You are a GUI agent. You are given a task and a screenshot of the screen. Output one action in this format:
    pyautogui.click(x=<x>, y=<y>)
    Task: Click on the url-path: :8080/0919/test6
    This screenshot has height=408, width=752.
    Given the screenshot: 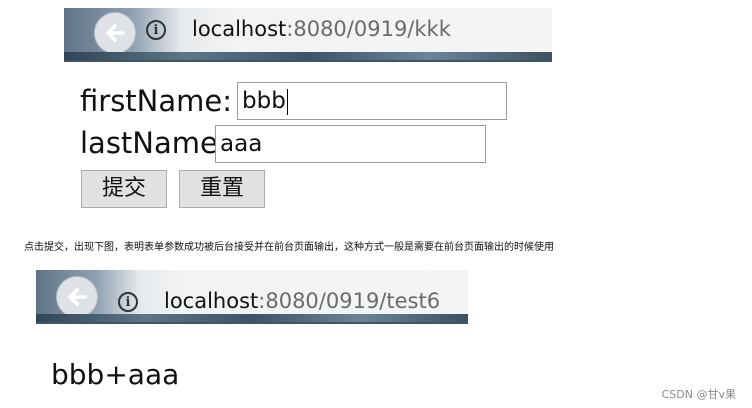 What is the action you would take?
    pyautogui.click(x=349, y=301)
    